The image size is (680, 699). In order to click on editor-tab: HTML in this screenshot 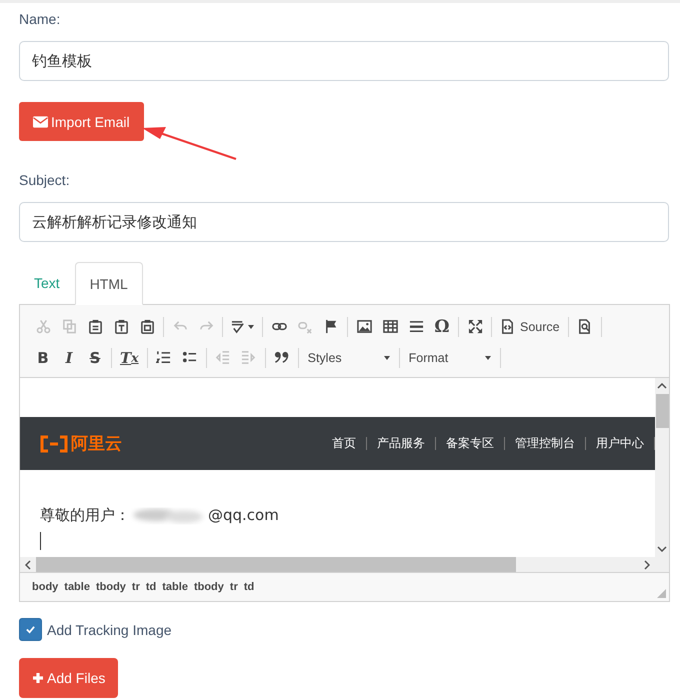, I will do `click(108, 283)`.